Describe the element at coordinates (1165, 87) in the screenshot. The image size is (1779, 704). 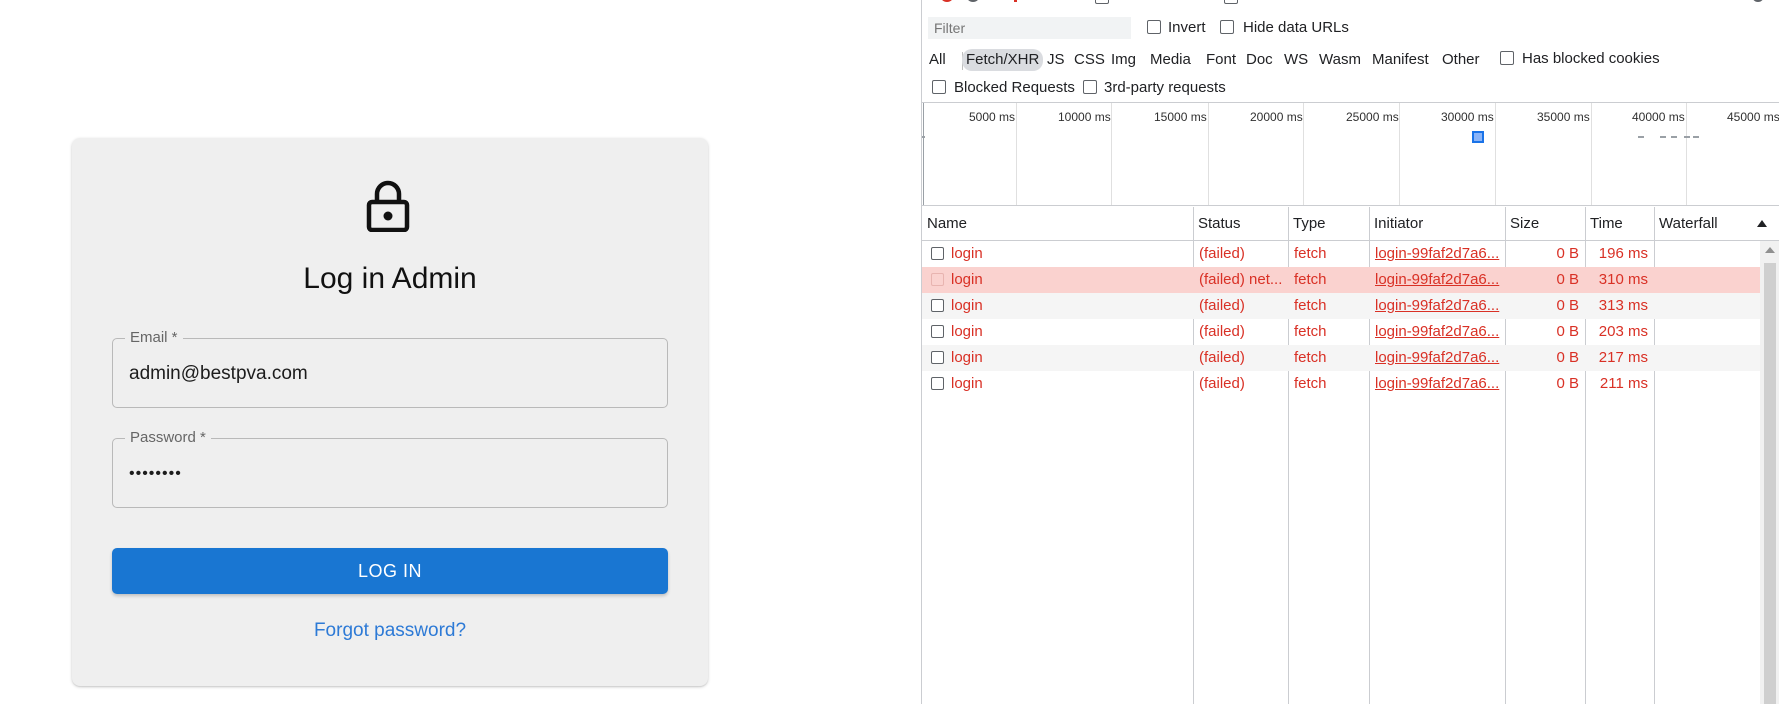
I see `third-party-label: 3rd-party requests` at that location.